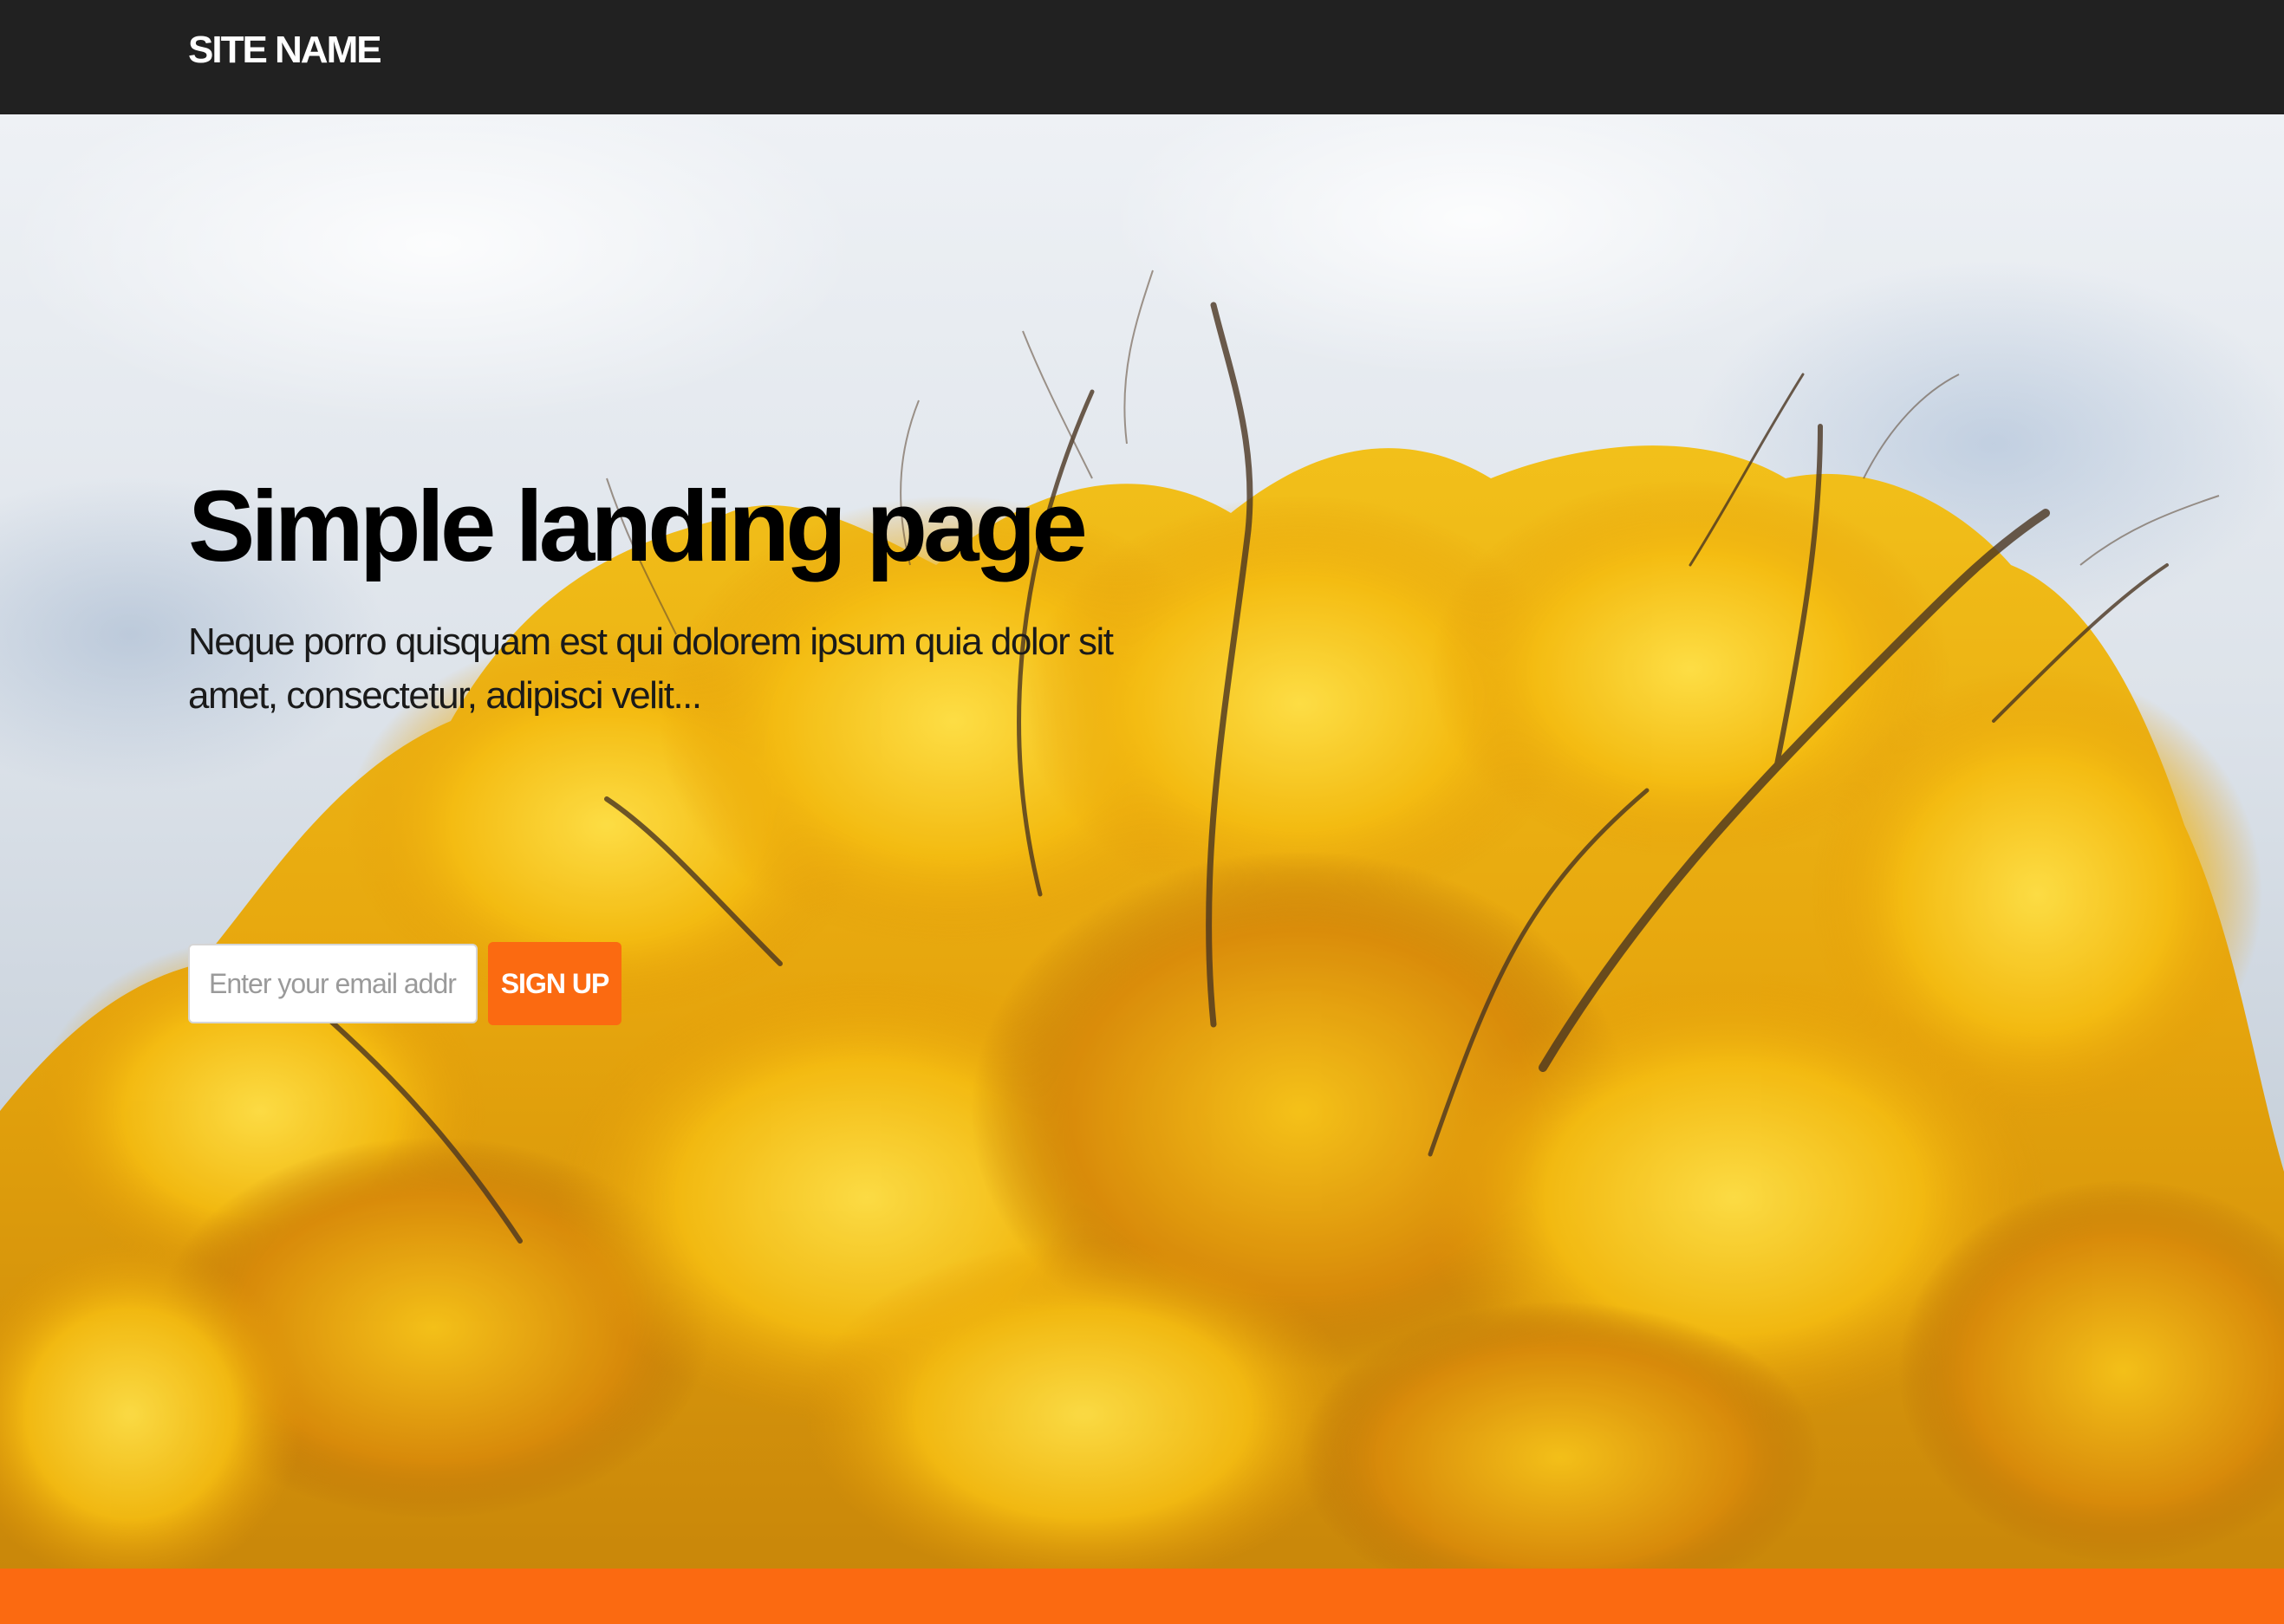 This screenshot has width=2284, height=1624. Describe the element at coordinates (333, 984) in the screenshot. I see `email-input` at that location.